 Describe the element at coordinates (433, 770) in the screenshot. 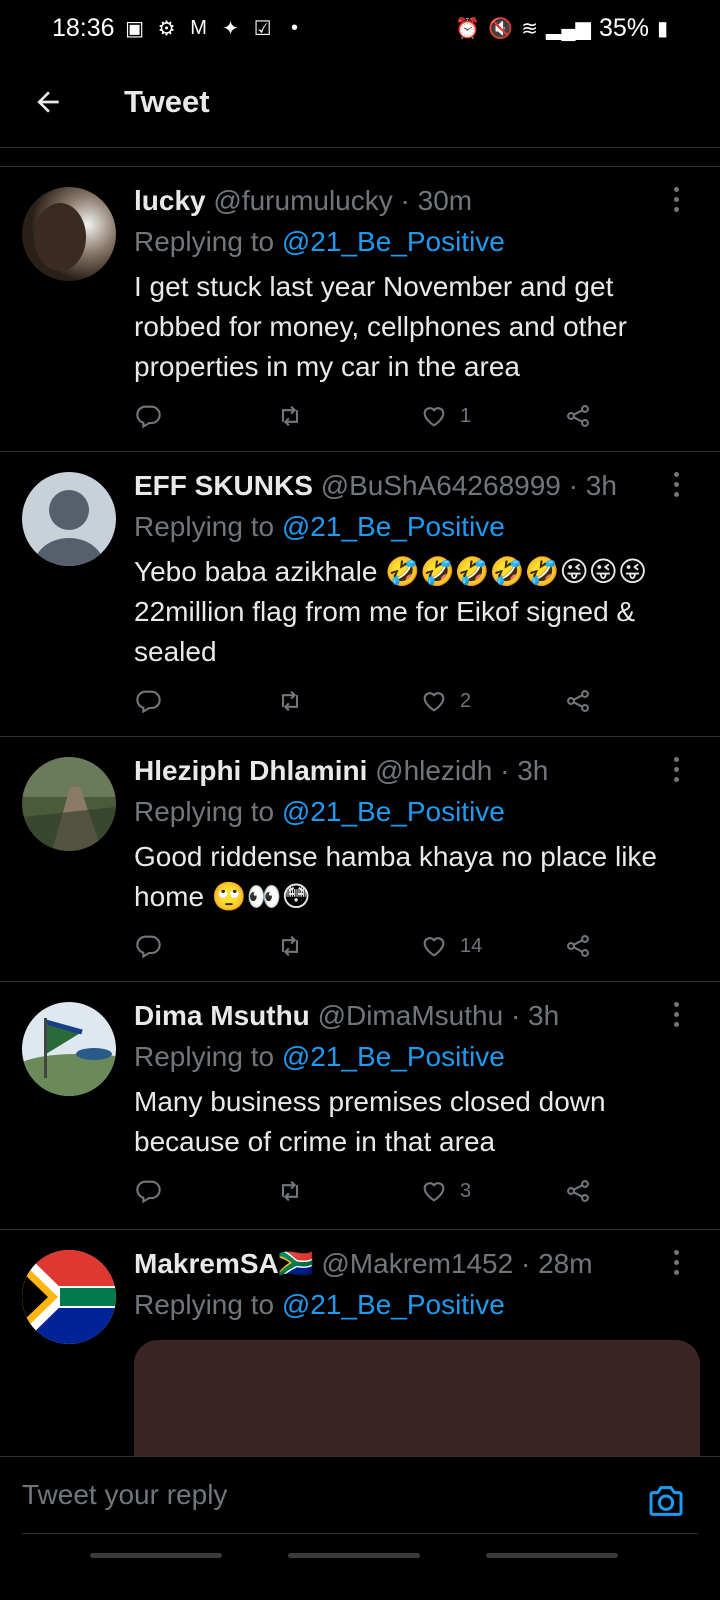

I see `user-handle: @hlezidh` at that location.